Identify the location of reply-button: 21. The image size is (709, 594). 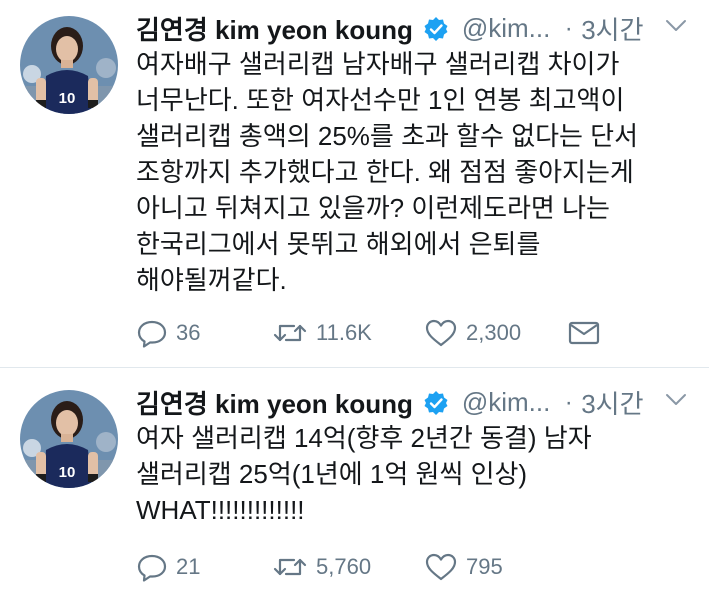
(168, 567).